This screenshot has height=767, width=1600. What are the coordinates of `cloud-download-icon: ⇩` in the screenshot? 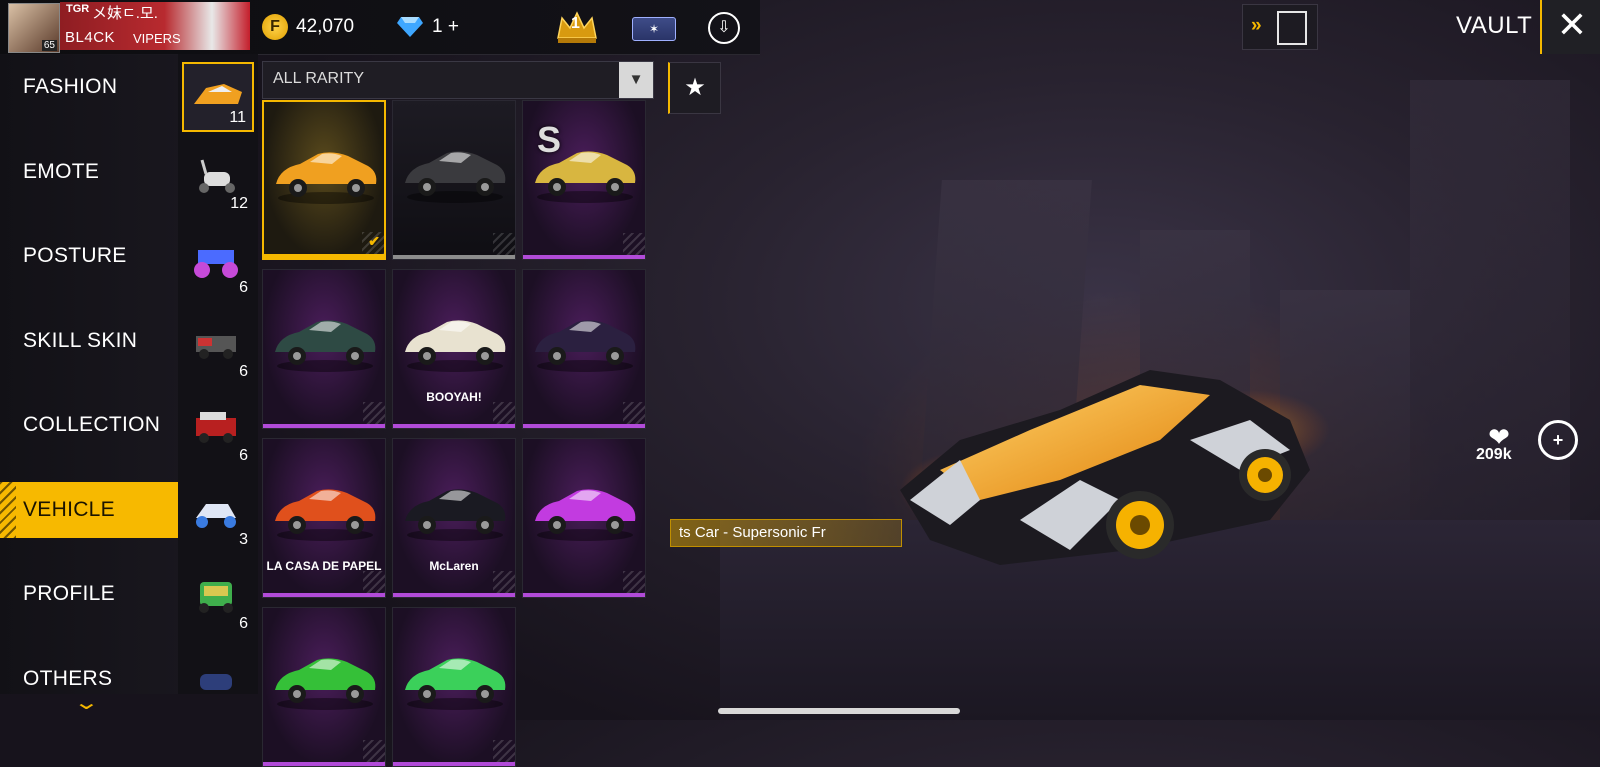 It's located at (724, 28).